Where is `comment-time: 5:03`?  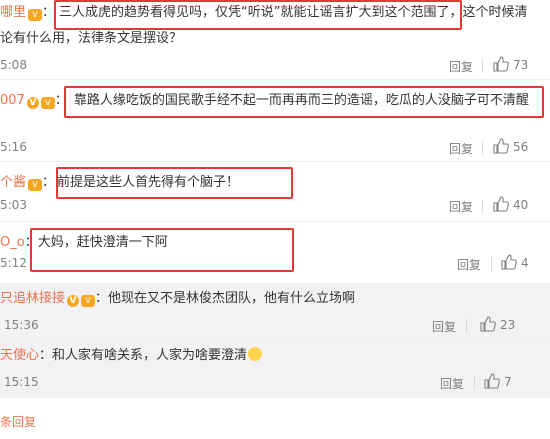 comment-time: 5:03 is located at coordinates (13, 205).